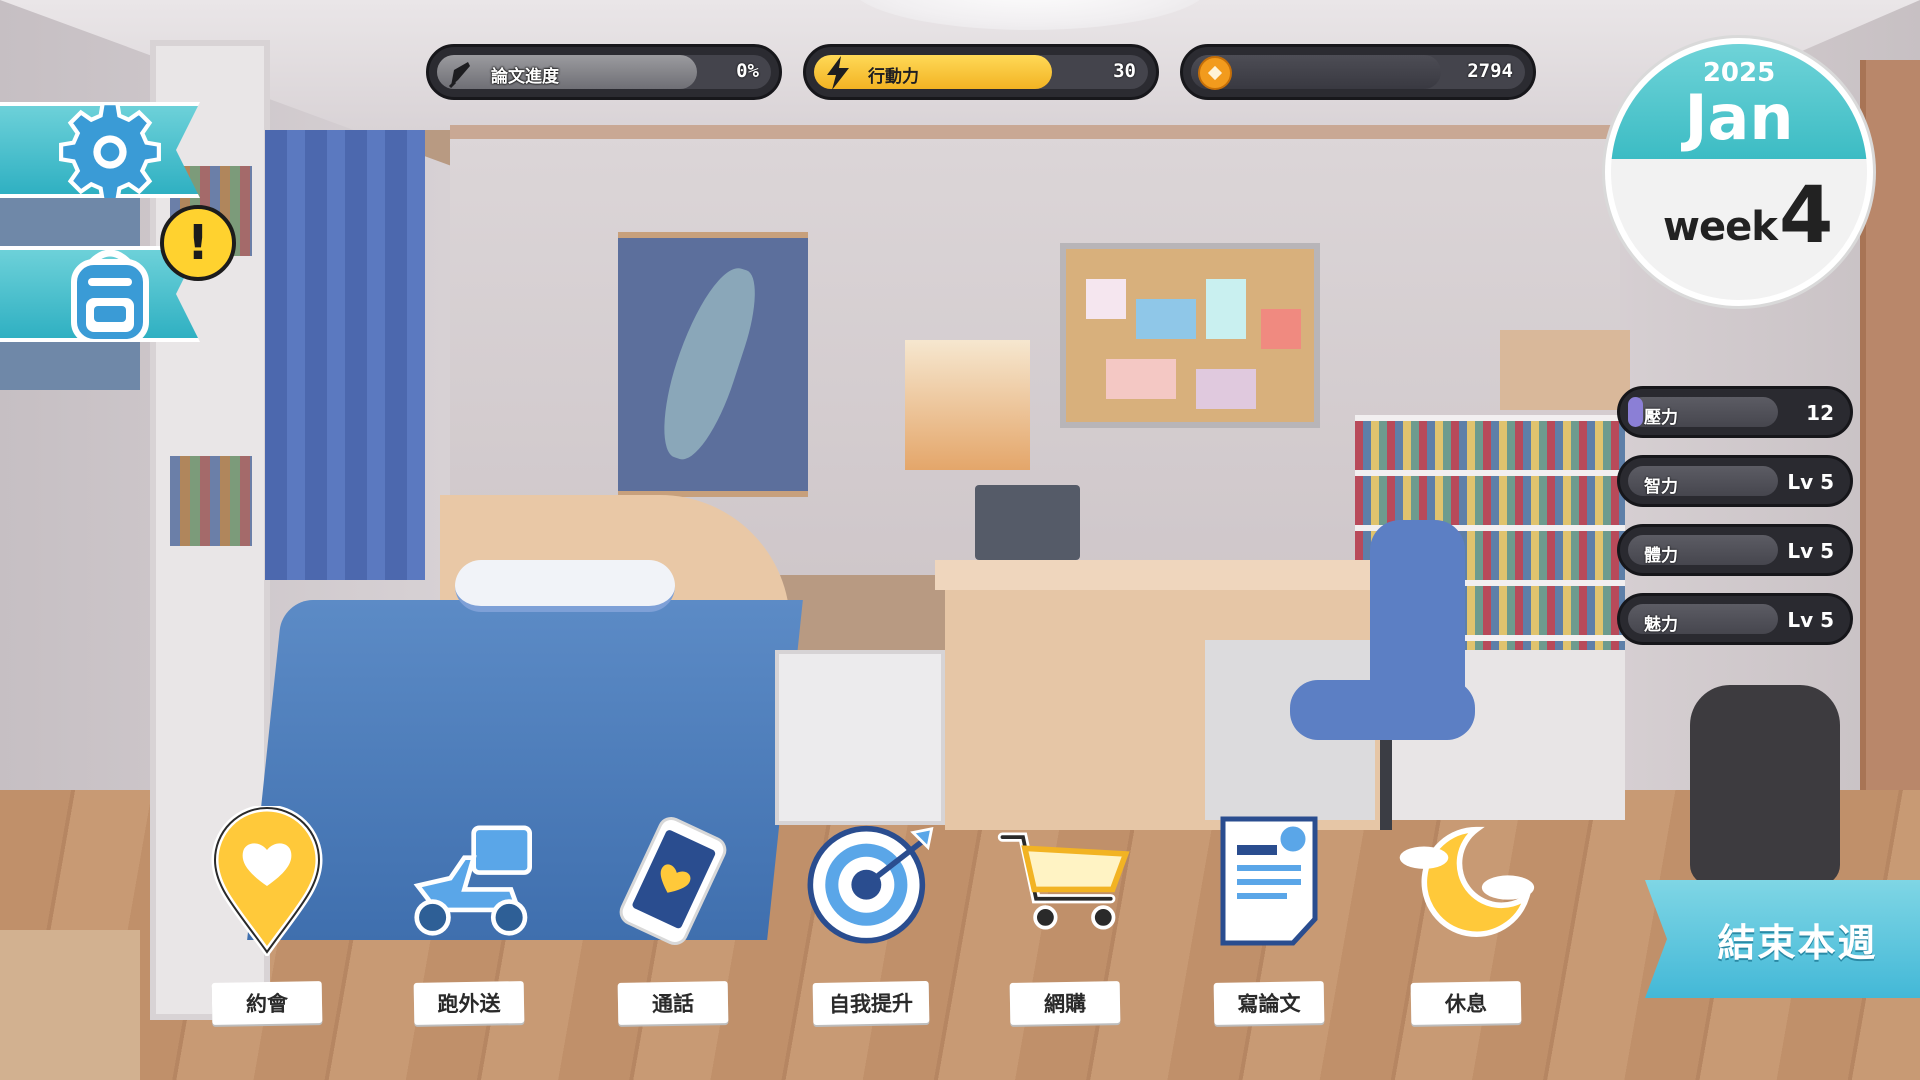  What do you see at coordinates (838, 73) in the screenshot?
I see `lightning-icon` at bounding box center [838, 73].